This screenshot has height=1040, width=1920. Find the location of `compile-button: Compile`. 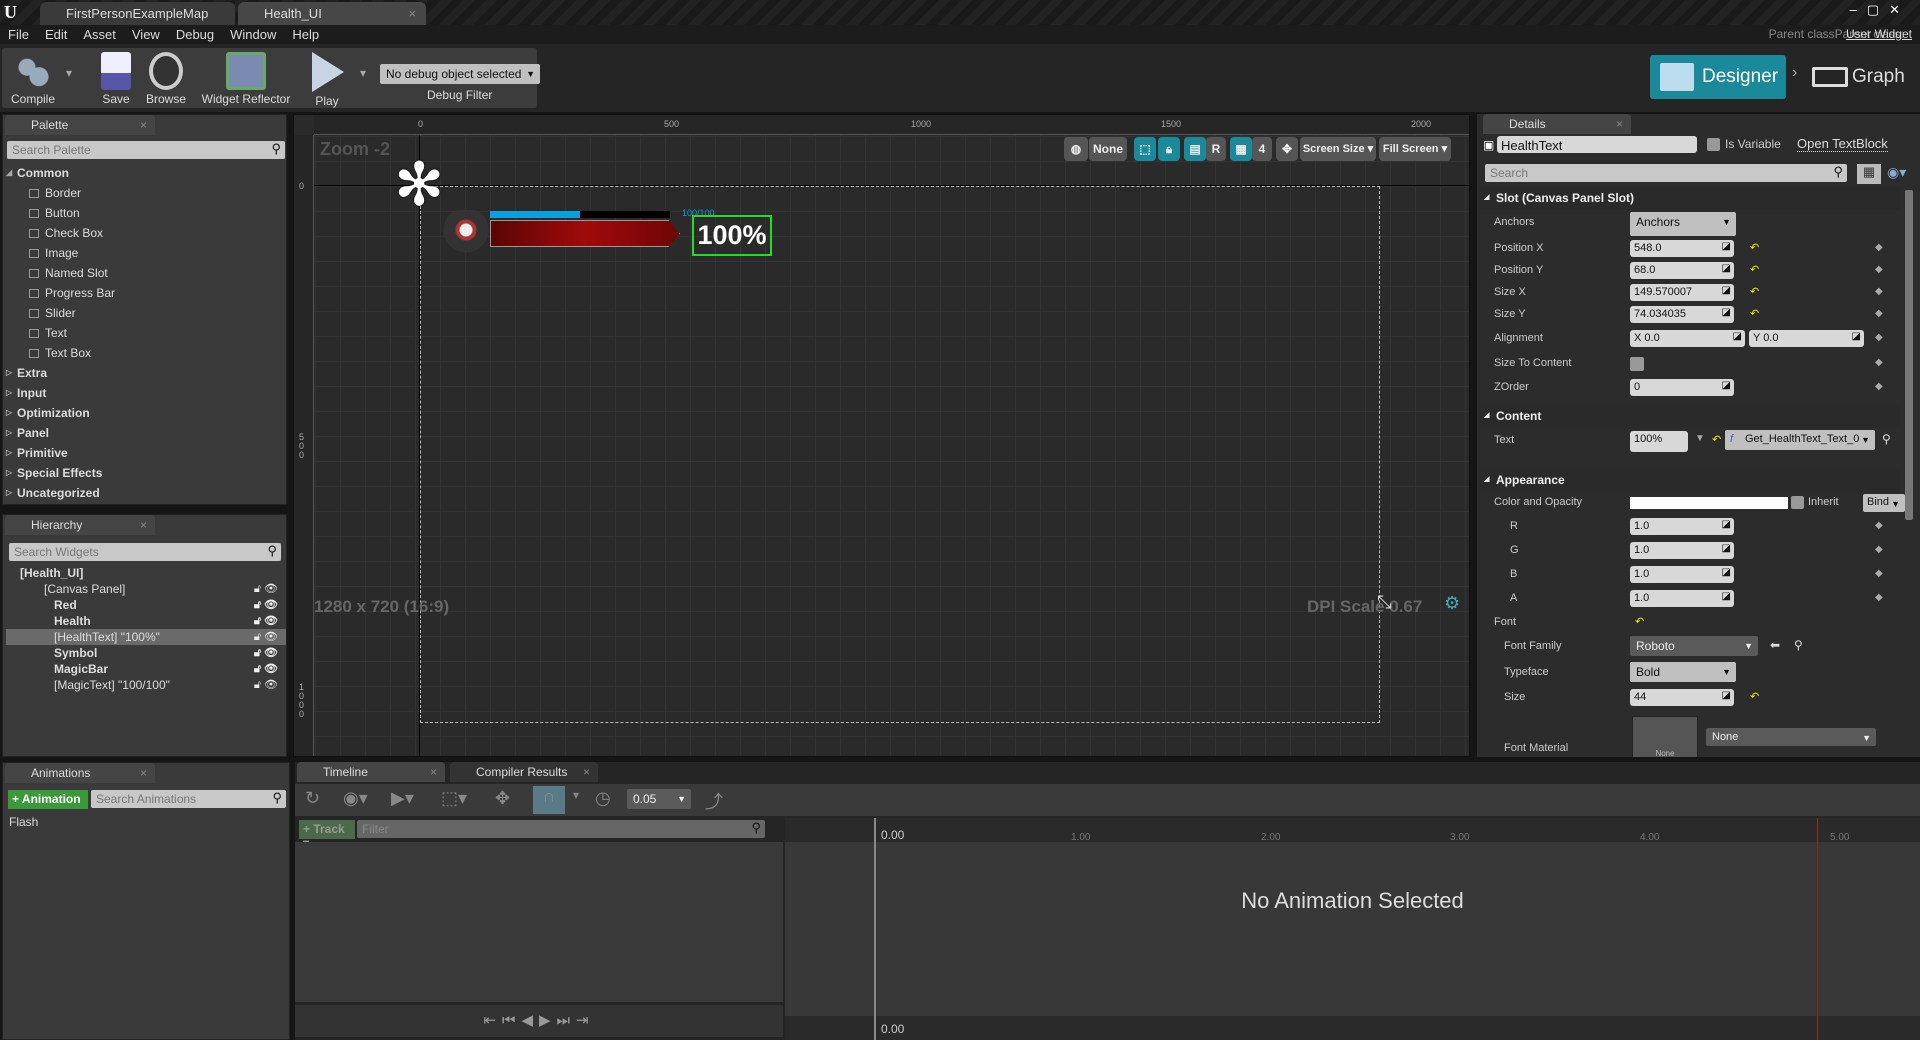

compile-button: Compile is located at coordinates (33, 77).